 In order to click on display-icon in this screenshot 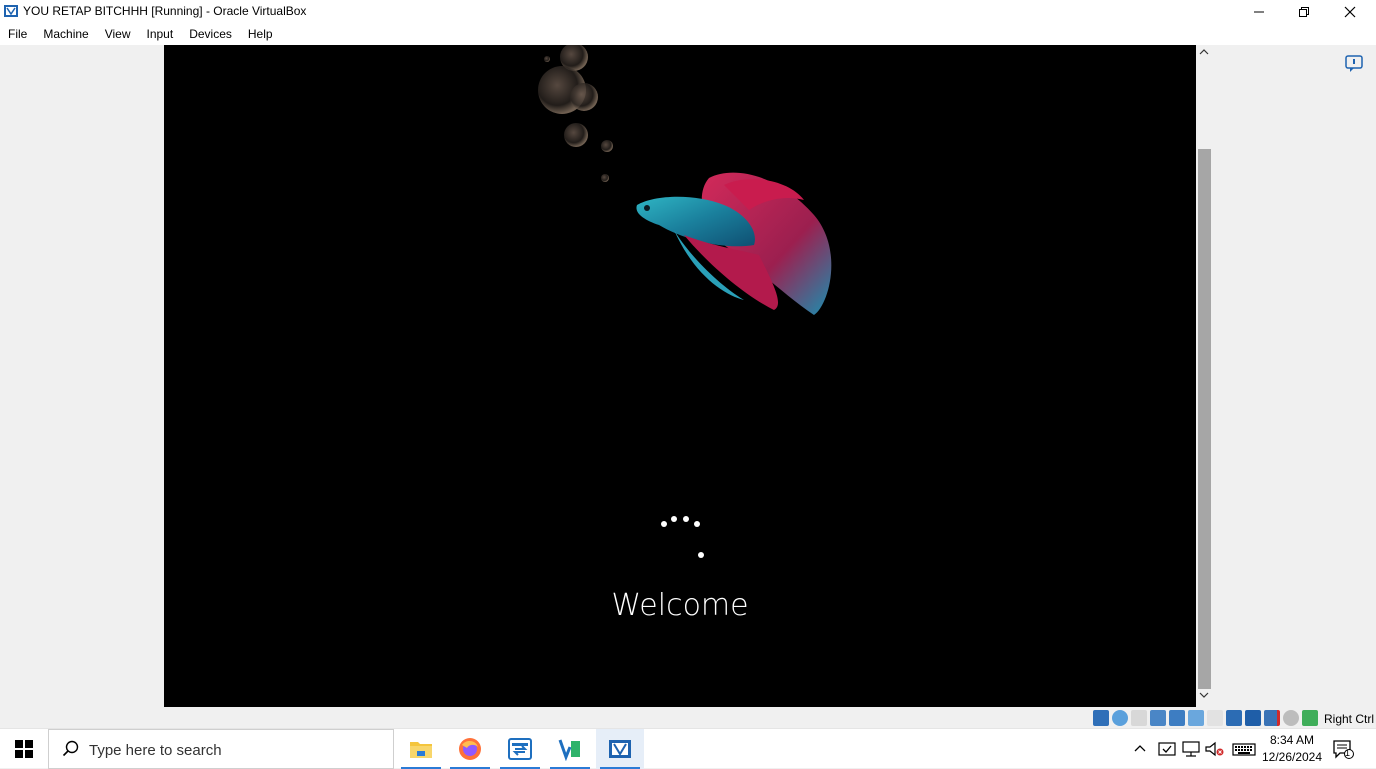, I will do `click(1234, 718)`.